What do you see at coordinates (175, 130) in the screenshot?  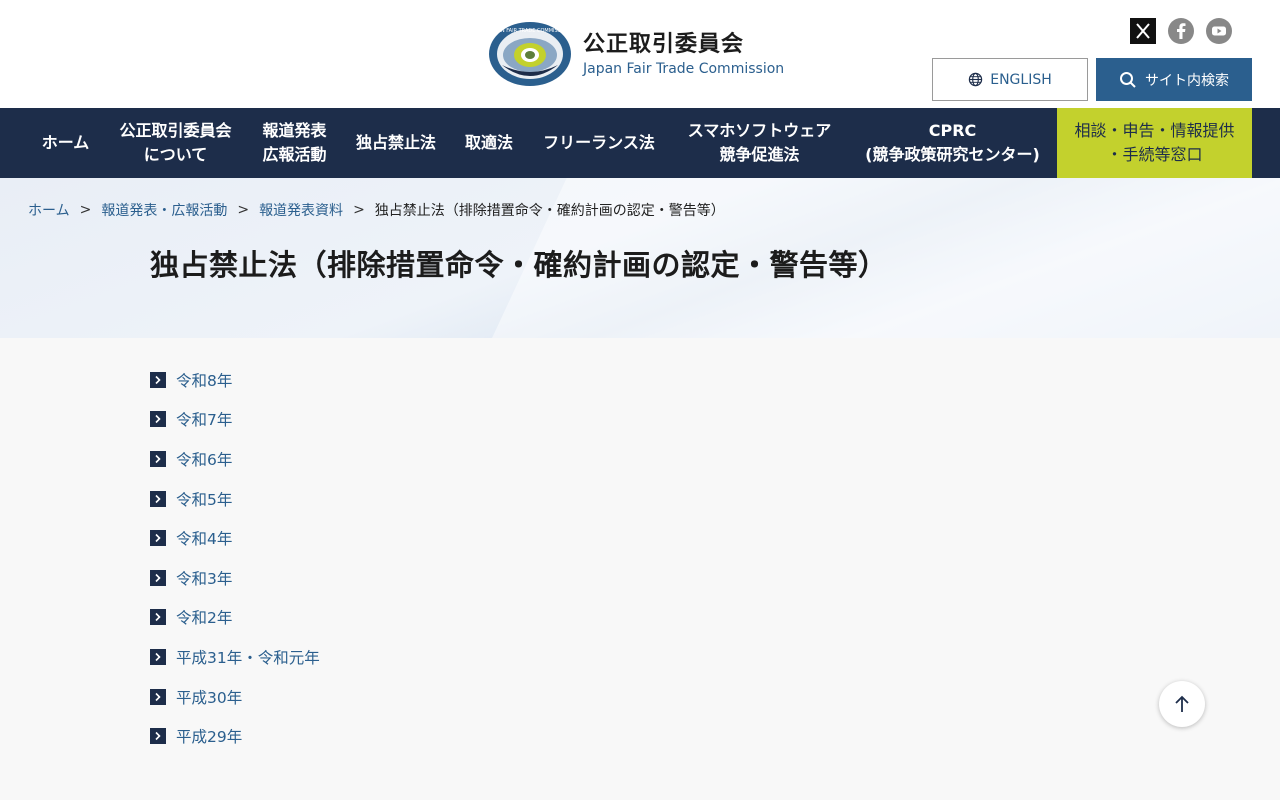 I see `nav-label: 公正取引委員会` at bounding box center [175, 130].